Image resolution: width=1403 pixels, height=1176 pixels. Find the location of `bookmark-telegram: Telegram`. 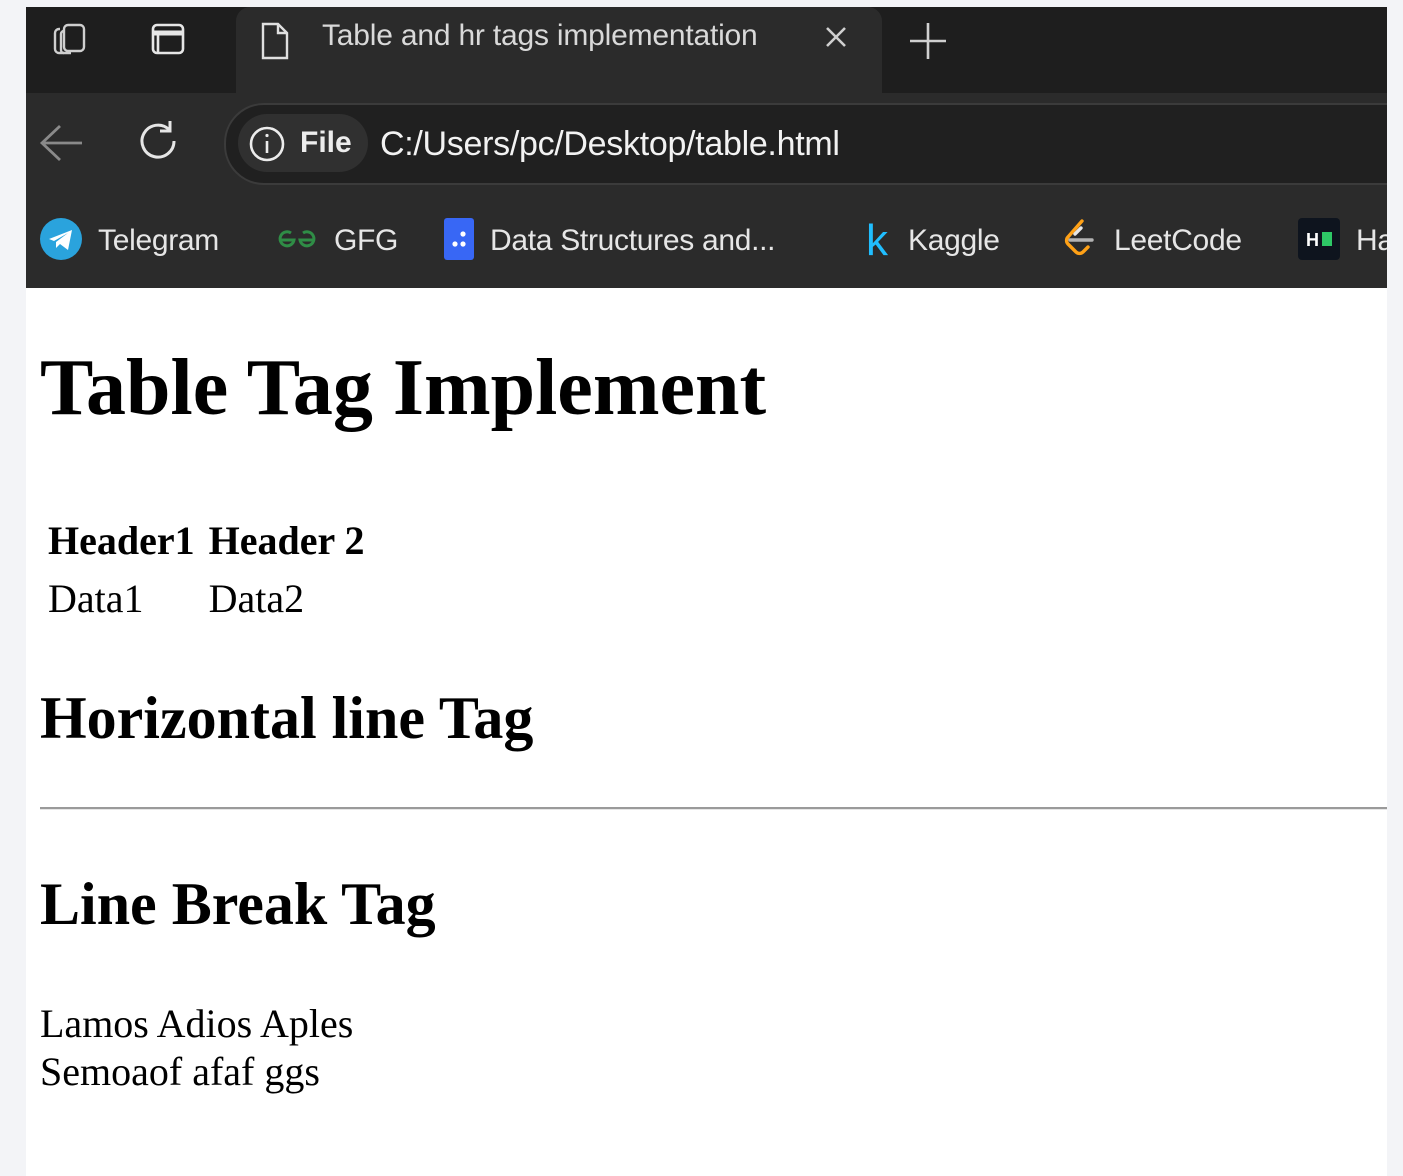

bookmark-telegram: Telegram is located at coordinates (129, 241).